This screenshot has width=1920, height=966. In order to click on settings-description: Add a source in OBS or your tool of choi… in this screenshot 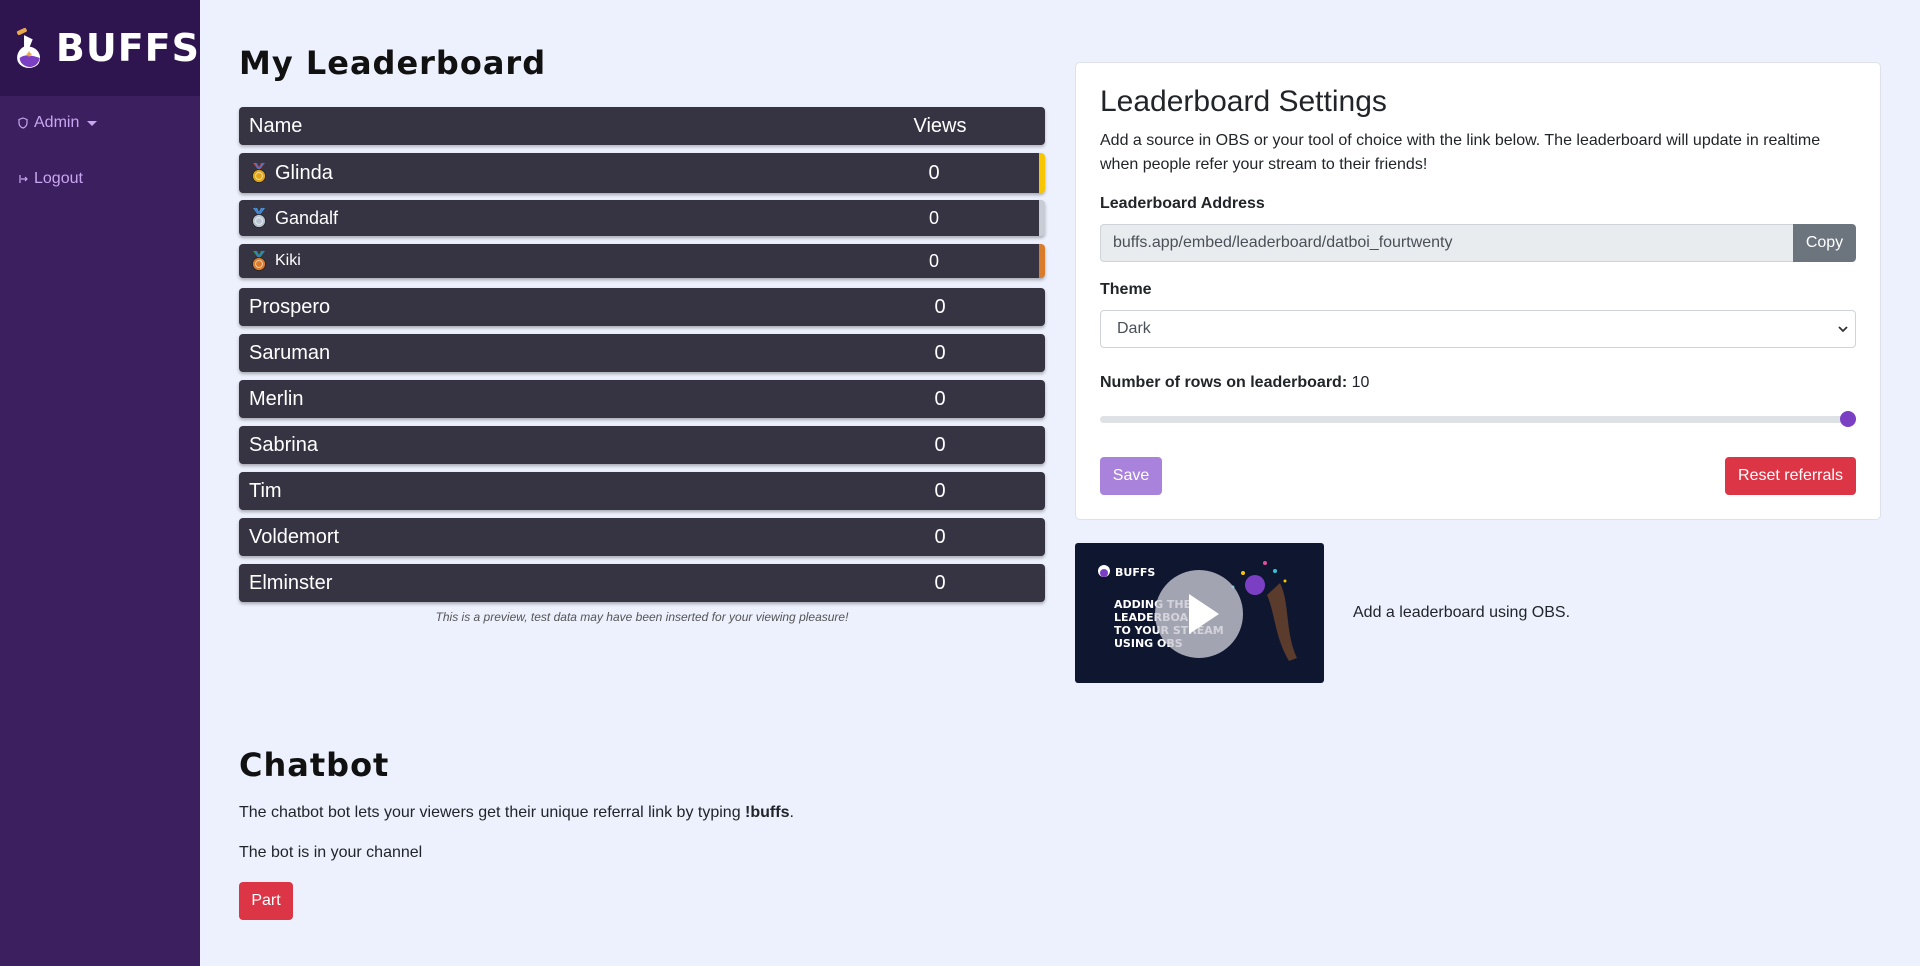, I will do `click(1460, 152)`.